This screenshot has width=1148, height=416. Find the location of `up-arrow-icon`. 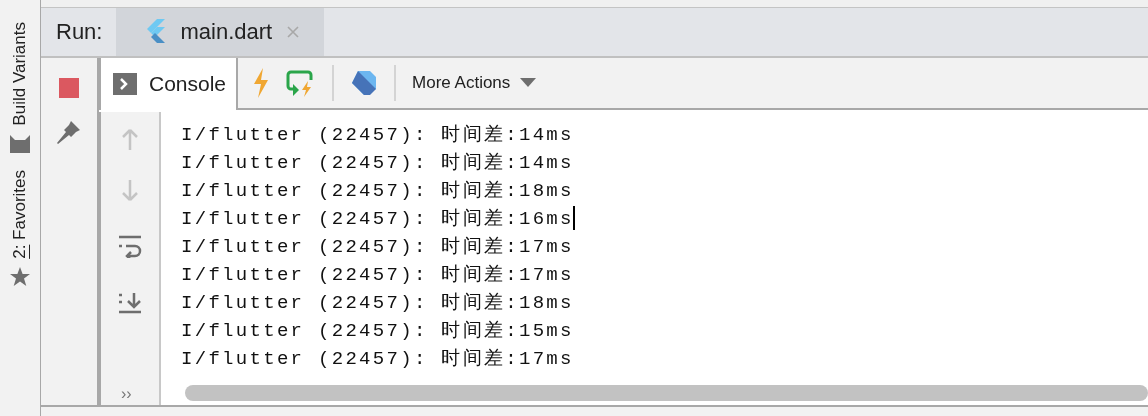

up-arrow-icon is located at coordinates (130, 140).